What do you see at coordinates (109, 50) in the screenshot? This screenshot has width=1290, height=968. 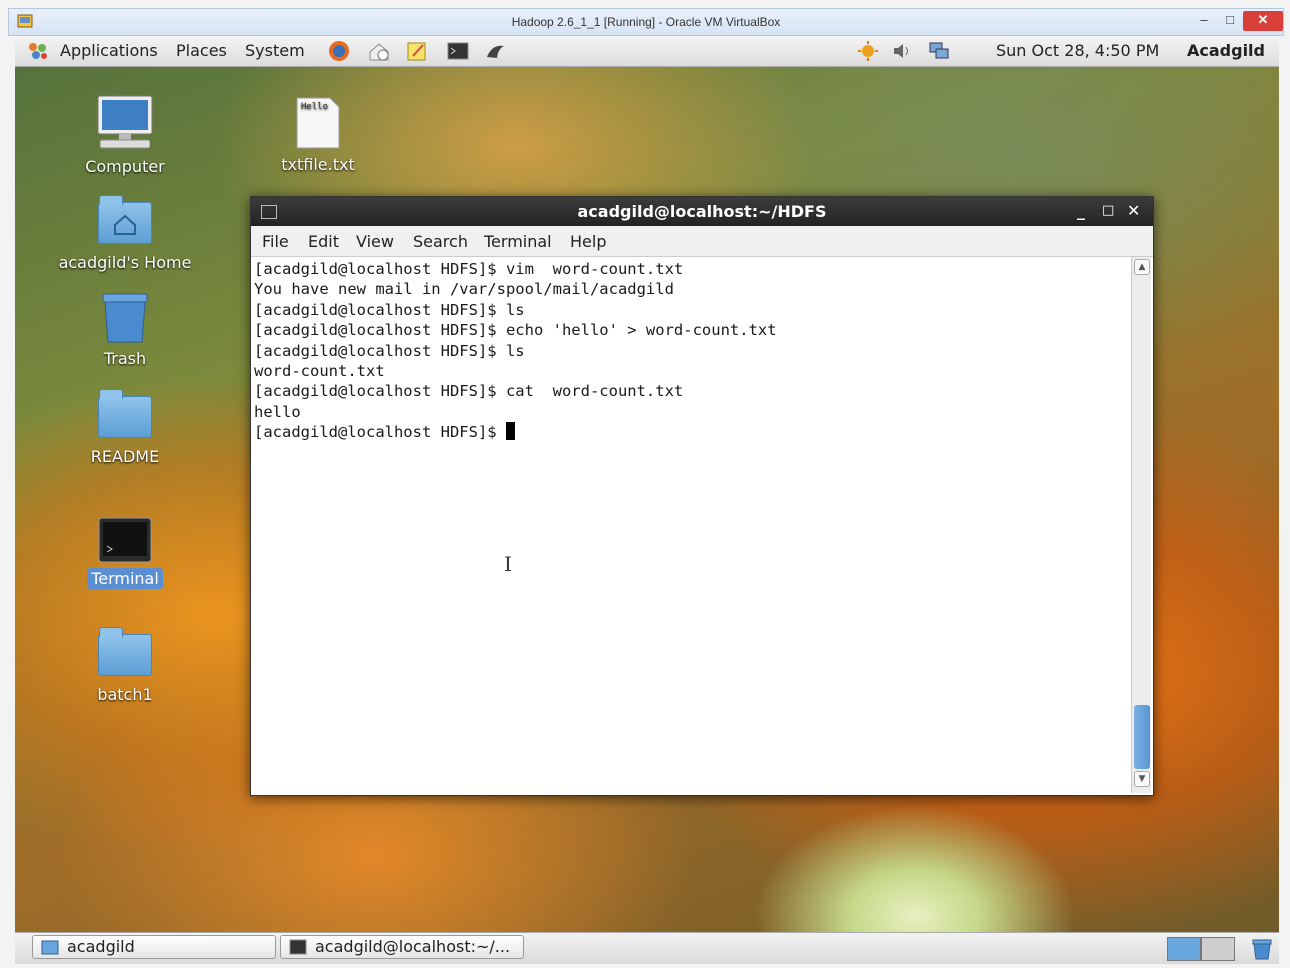 I see `menu-applications: Applications` at bounding box center [109, 50].